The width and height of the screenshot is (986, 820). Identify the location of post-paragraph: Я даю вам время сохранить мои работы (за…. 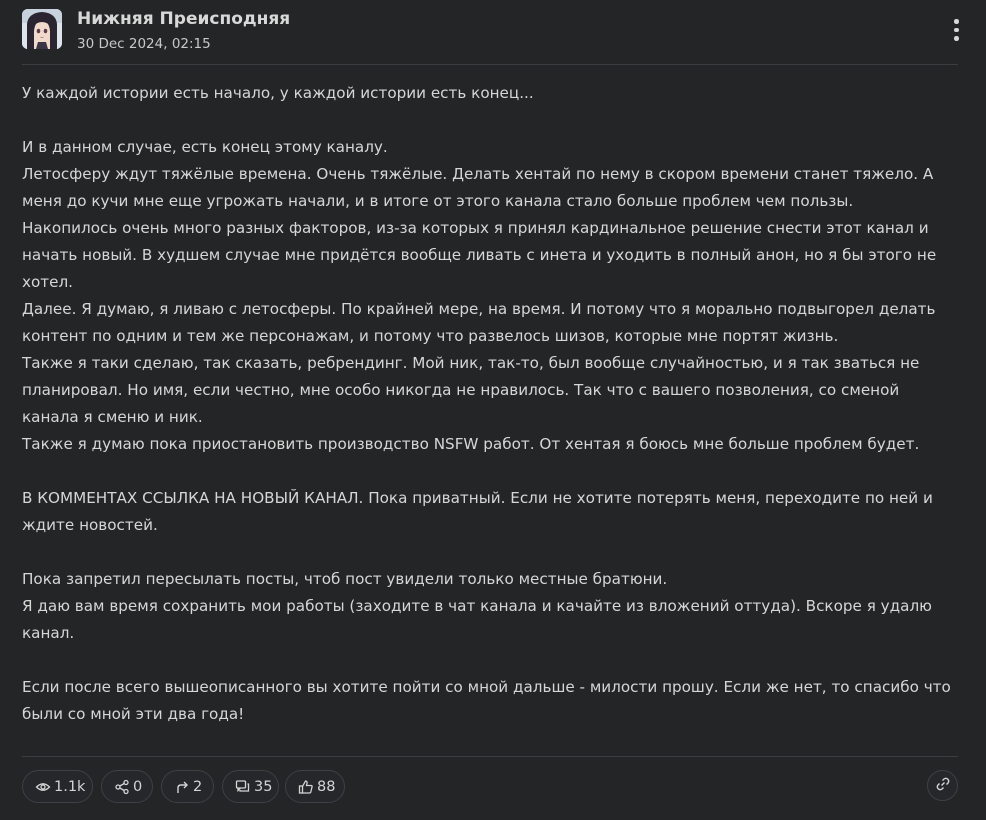
(479, 619).